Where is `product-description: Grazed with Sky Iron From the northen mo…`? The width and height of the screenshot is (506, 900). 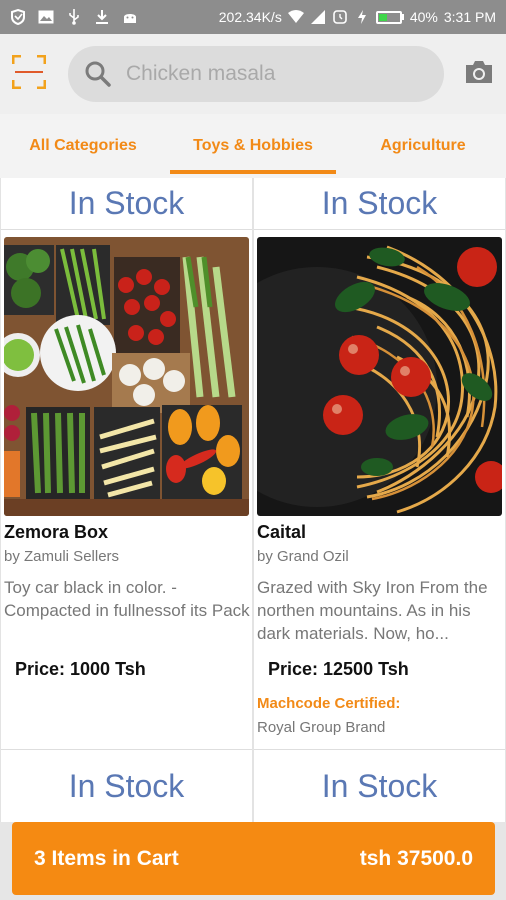 product-description: Grazed with Sky Iron From the northen mo… is located at coordinates (372, 610).